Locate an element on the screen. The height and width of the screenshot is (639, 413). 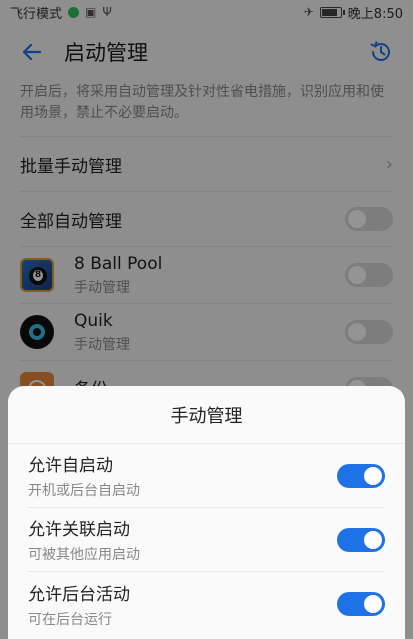
allow-associated-start-toggle is located at coordinates (361, 539).